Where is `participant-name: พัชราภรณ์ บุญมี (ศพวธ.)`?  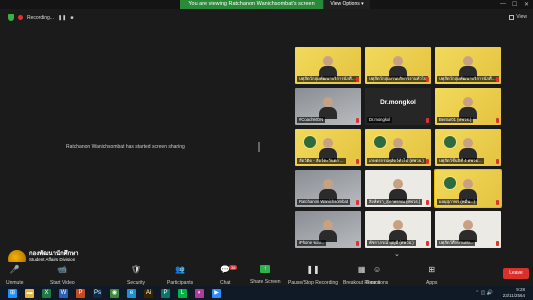 participant-name: พัชราภรณ์ บุญมี (ศพวธ.) is located at coordinates (391, 243).